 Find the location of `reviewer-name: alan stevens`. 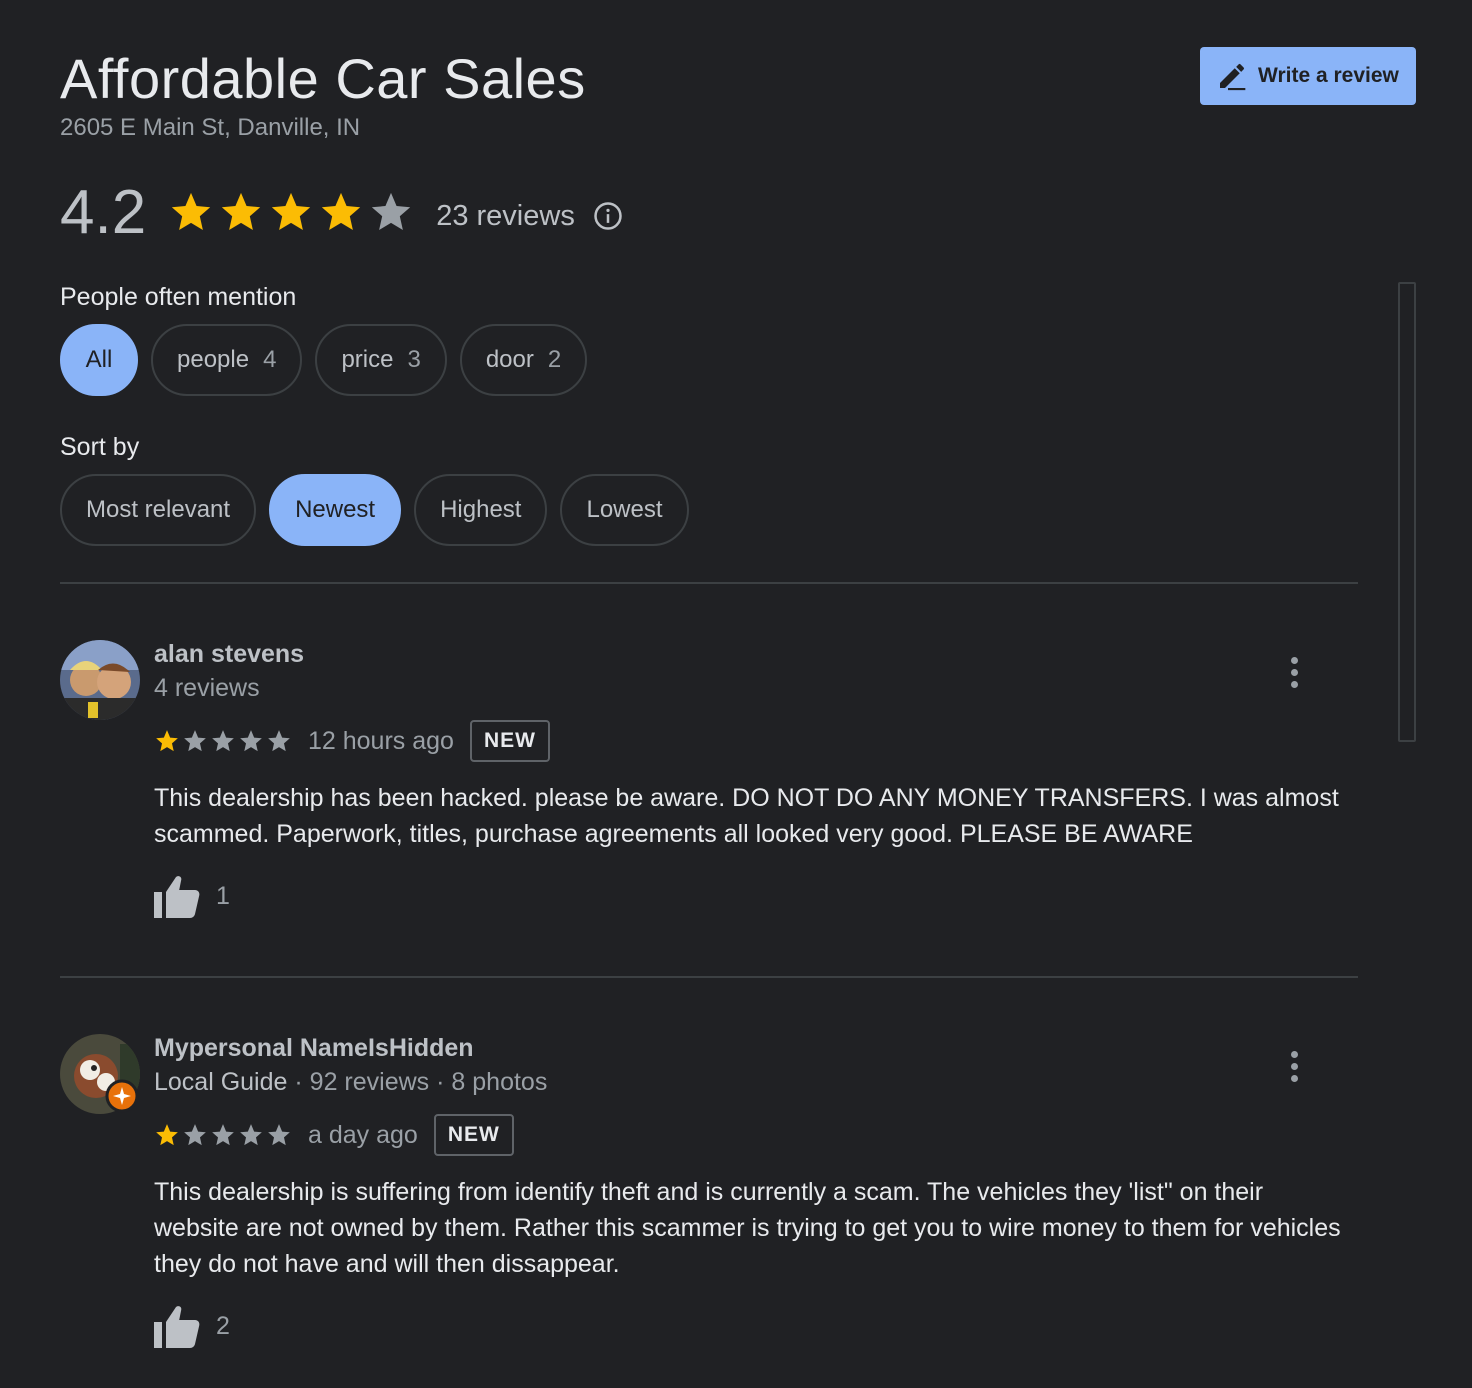

reviewer-name: alan stevens is located at coordinates (229, 654).